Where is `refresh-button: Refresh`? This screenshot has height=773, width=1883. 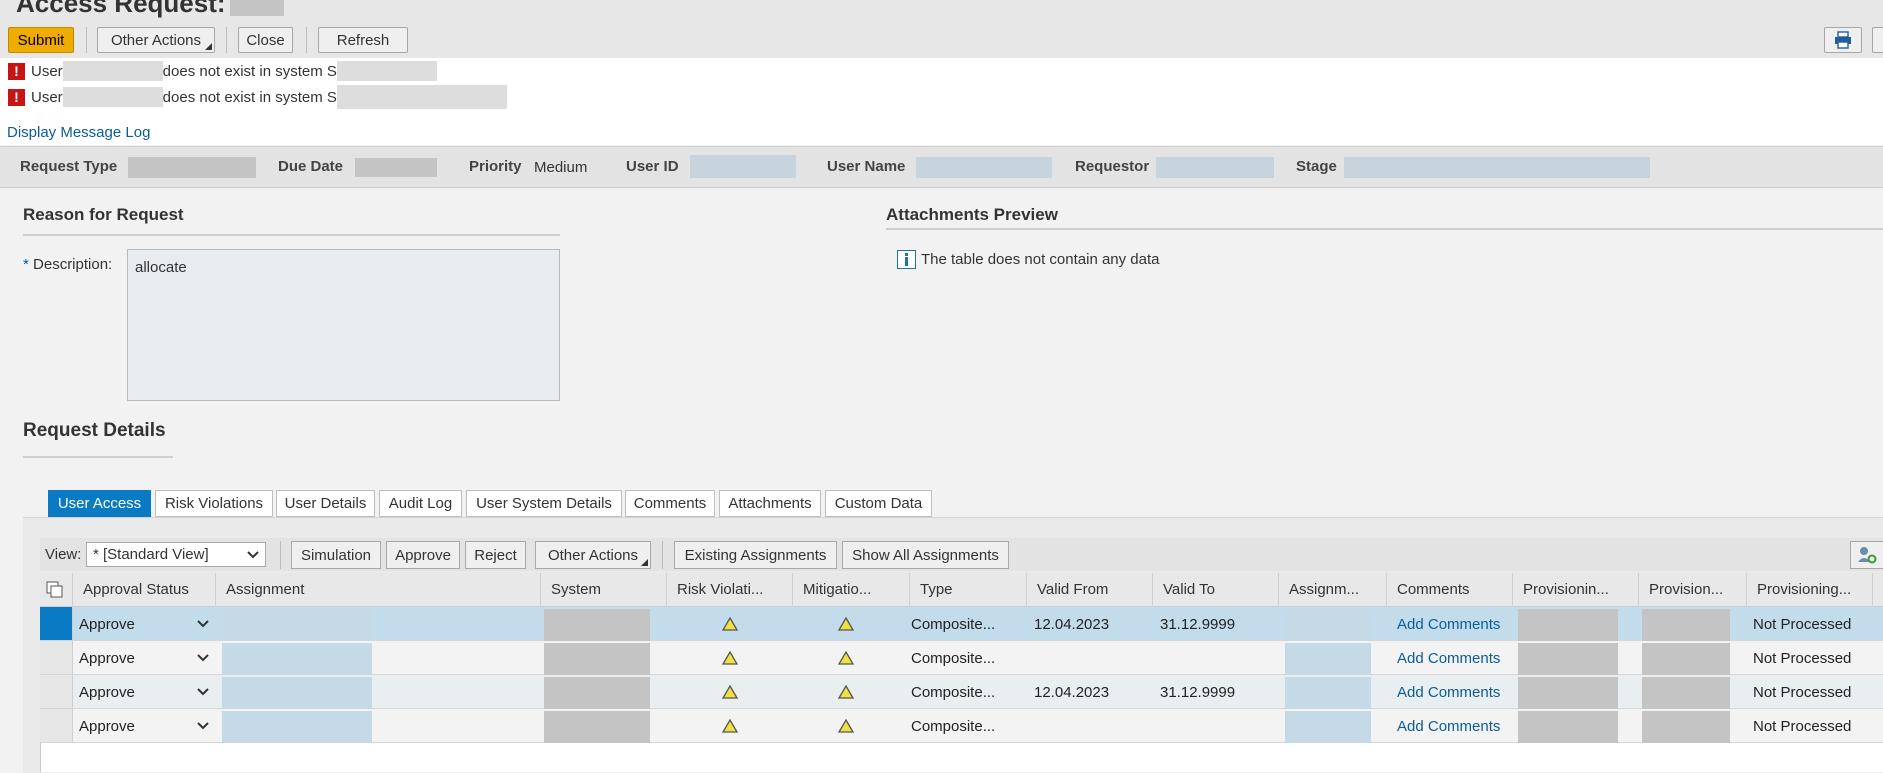
refresh-button: Refresh is located at coordinates (363, 40).